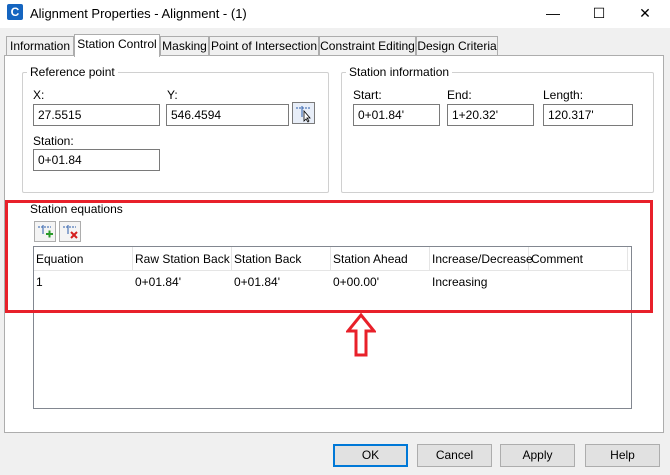 This screenshot has height=475, width=670. Describe the element at coordinates (396, 115) in the screenshot. I see `start-field: 0+01.84'` at that location.